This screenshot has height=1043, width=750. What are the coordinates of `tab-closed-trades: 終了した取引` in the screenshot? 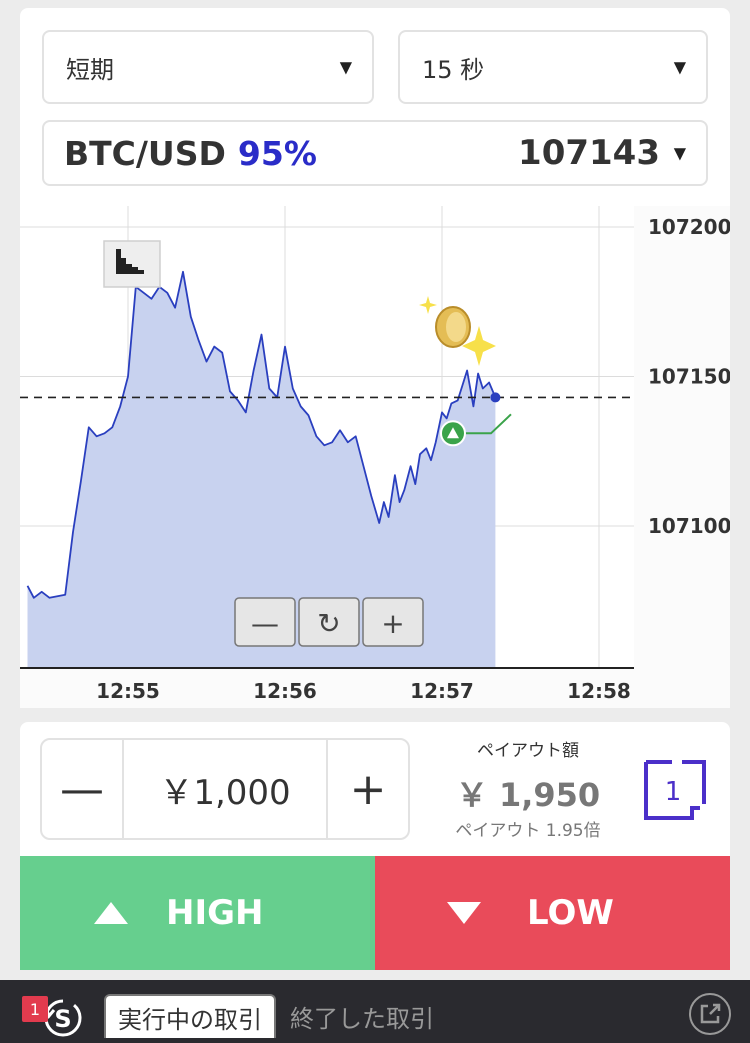 It's located at (362, 1016).